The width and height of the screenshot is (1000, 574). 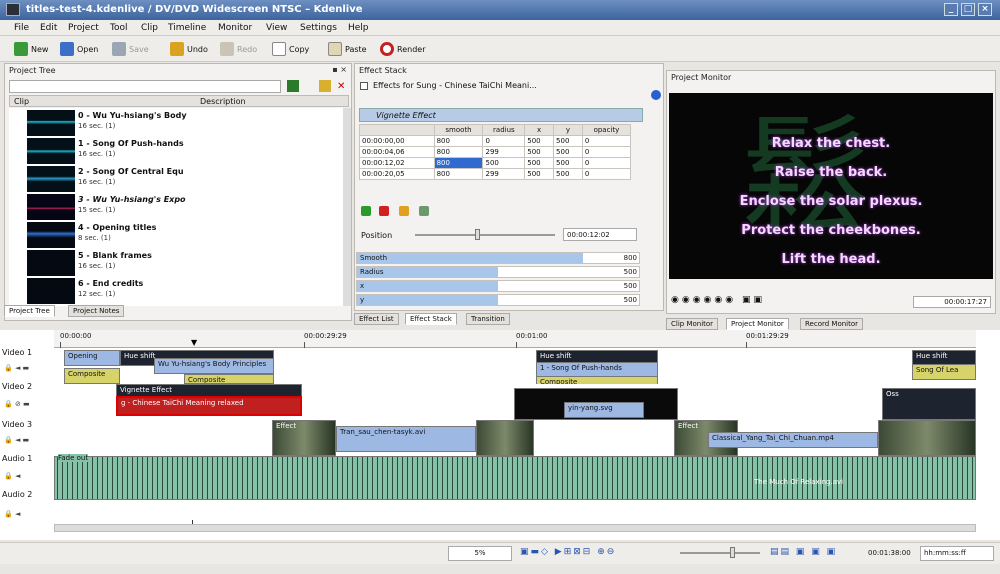 What do you see at coordinates (968, 9) in the screenshot?
I see `maximize-button: □` at bounding box center [968, 9].